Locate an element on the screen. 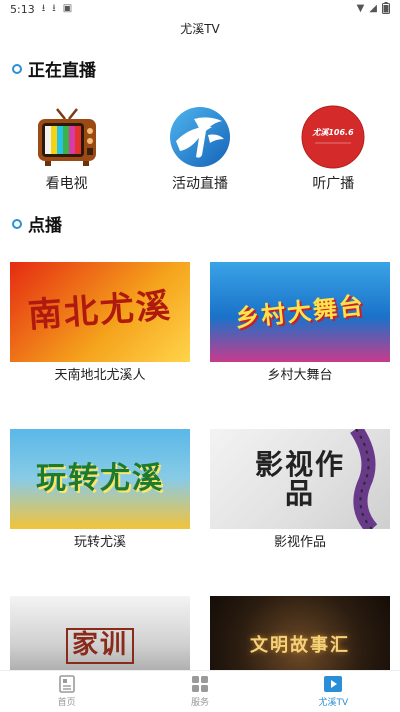 The height and width of the screenshot is (712, 400). thumbnail-art-text: 南北尤溪 is located at coordinates (100, 311).